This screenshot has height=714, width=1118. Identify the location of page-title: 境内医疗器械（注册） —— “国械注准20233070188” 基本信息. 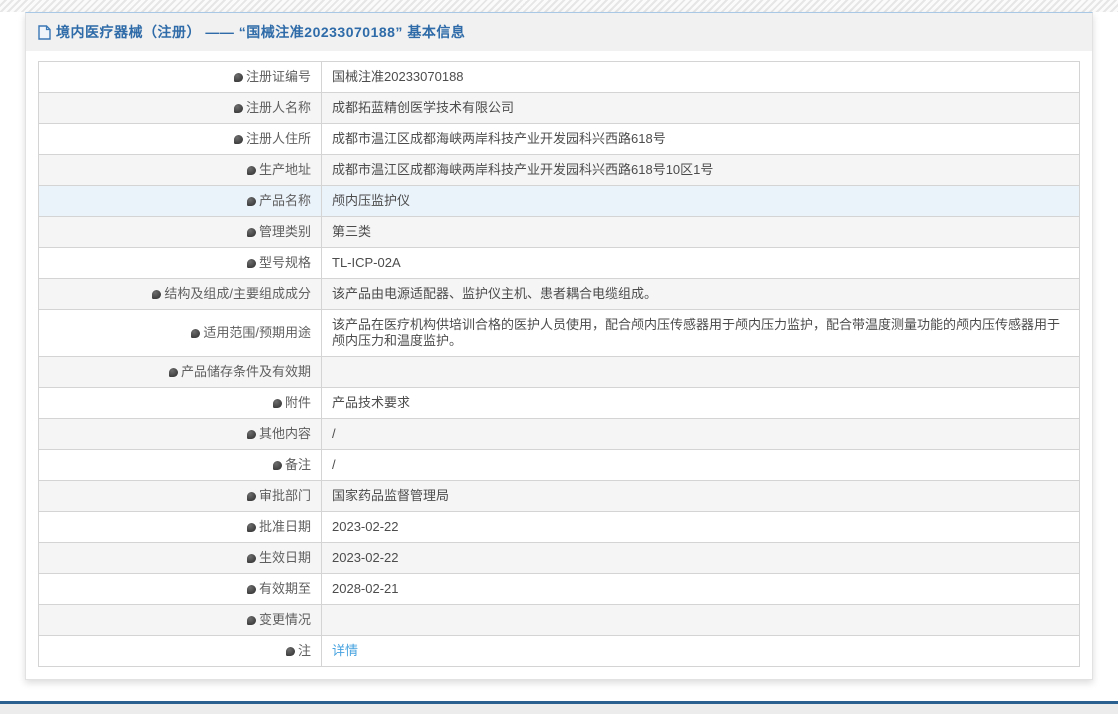
(261, 32).